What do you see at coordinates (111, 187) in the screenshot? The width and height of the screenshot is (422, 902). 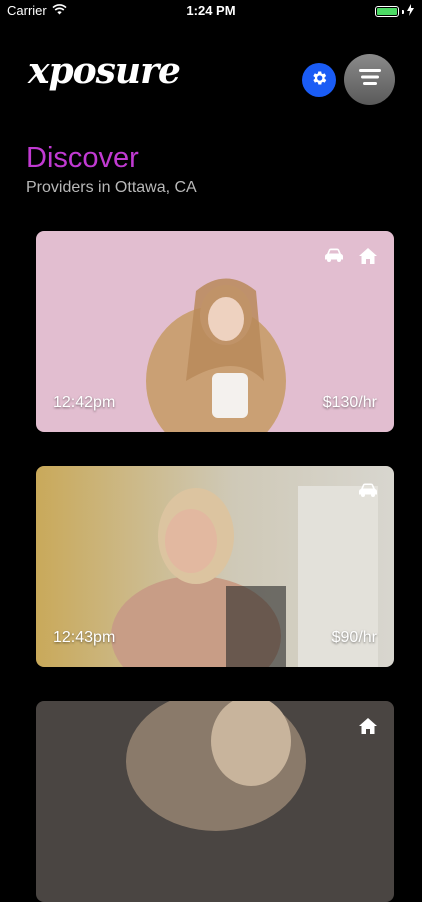 I see `page-subtitle: Providers in Ottawa, CA` at bounding box center [111, 187].